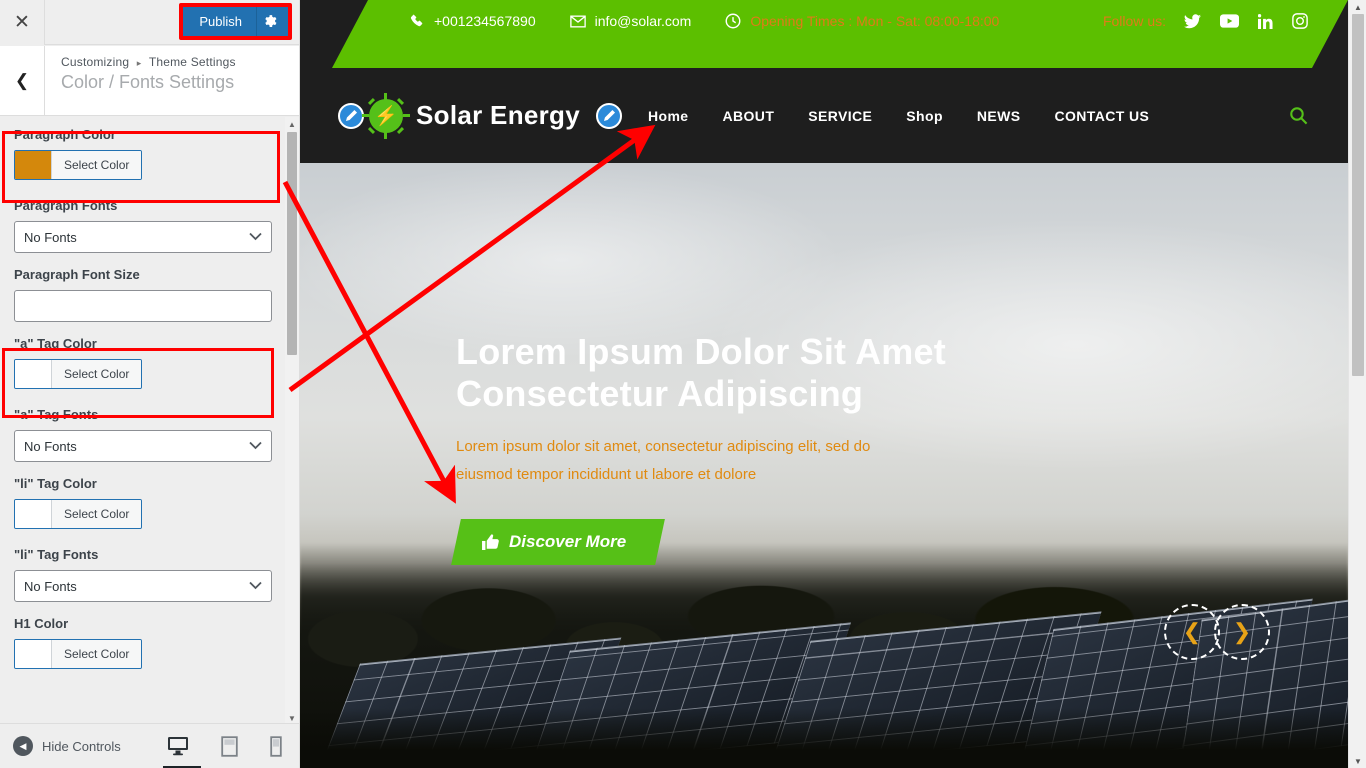 This screenshot has width=1366, height=768. I want to click on clock-icon, so click(733, 21).